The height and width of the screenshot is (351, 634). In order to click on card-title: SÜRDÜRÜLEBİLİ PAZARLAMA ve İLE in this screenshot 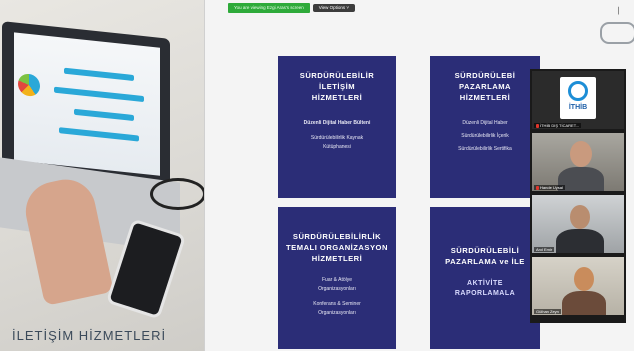, I will do `click(485, 256)`.